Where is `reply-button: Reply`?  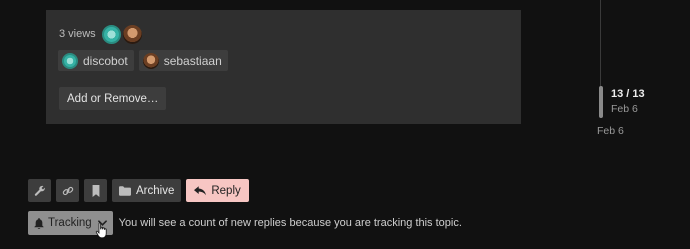 reply-button: Reply is located at coordinates (217, 190).